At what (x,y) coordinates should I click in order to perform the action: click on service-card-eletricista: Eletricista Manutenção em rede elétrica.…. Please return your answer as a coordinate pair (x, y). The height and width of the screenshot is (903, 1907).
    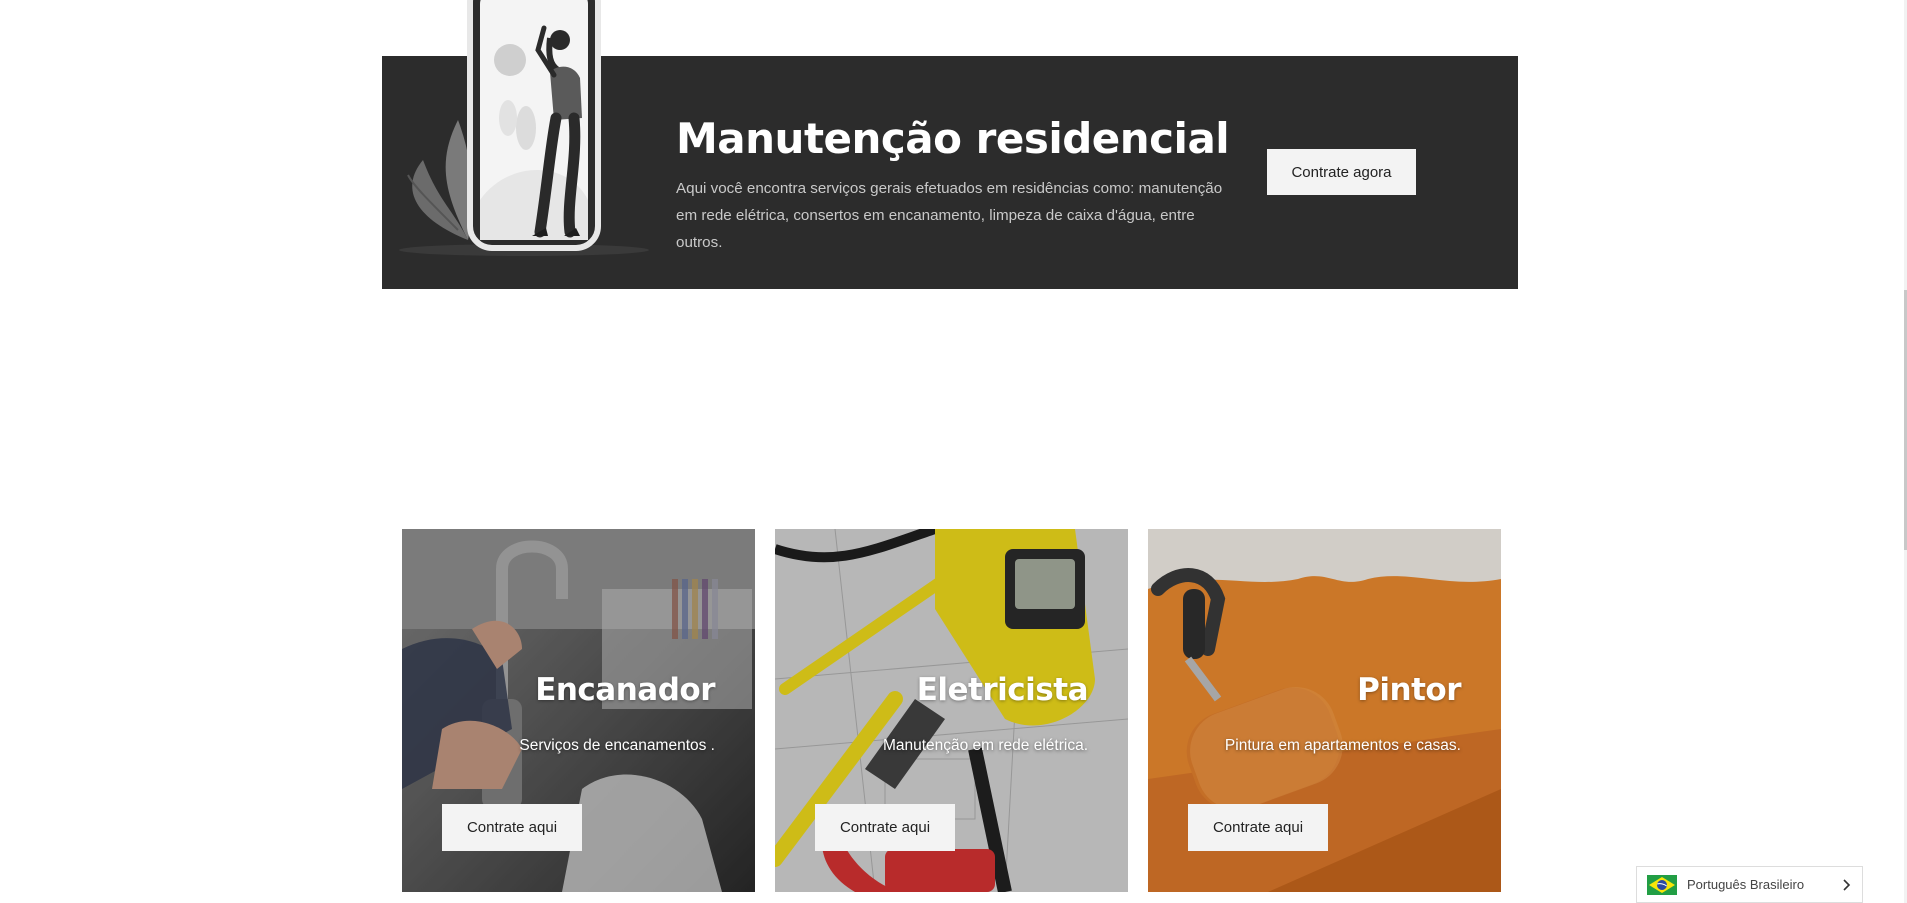
    Looking at the image, I should click on (951, 710).